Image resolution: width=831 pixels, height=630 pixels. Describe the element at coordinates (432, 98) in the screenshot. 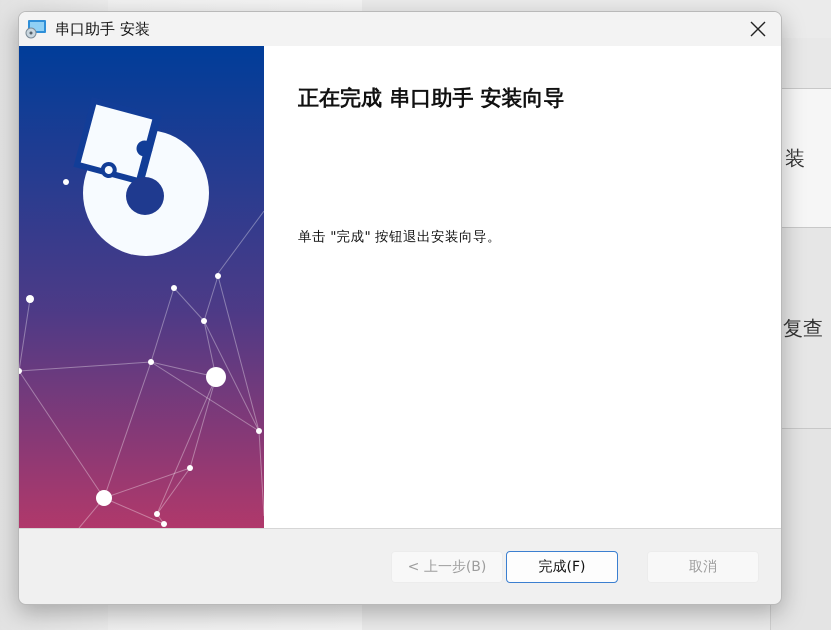

I see `wizard-heading: 正在完成 串口助手 安装向导` at that location.